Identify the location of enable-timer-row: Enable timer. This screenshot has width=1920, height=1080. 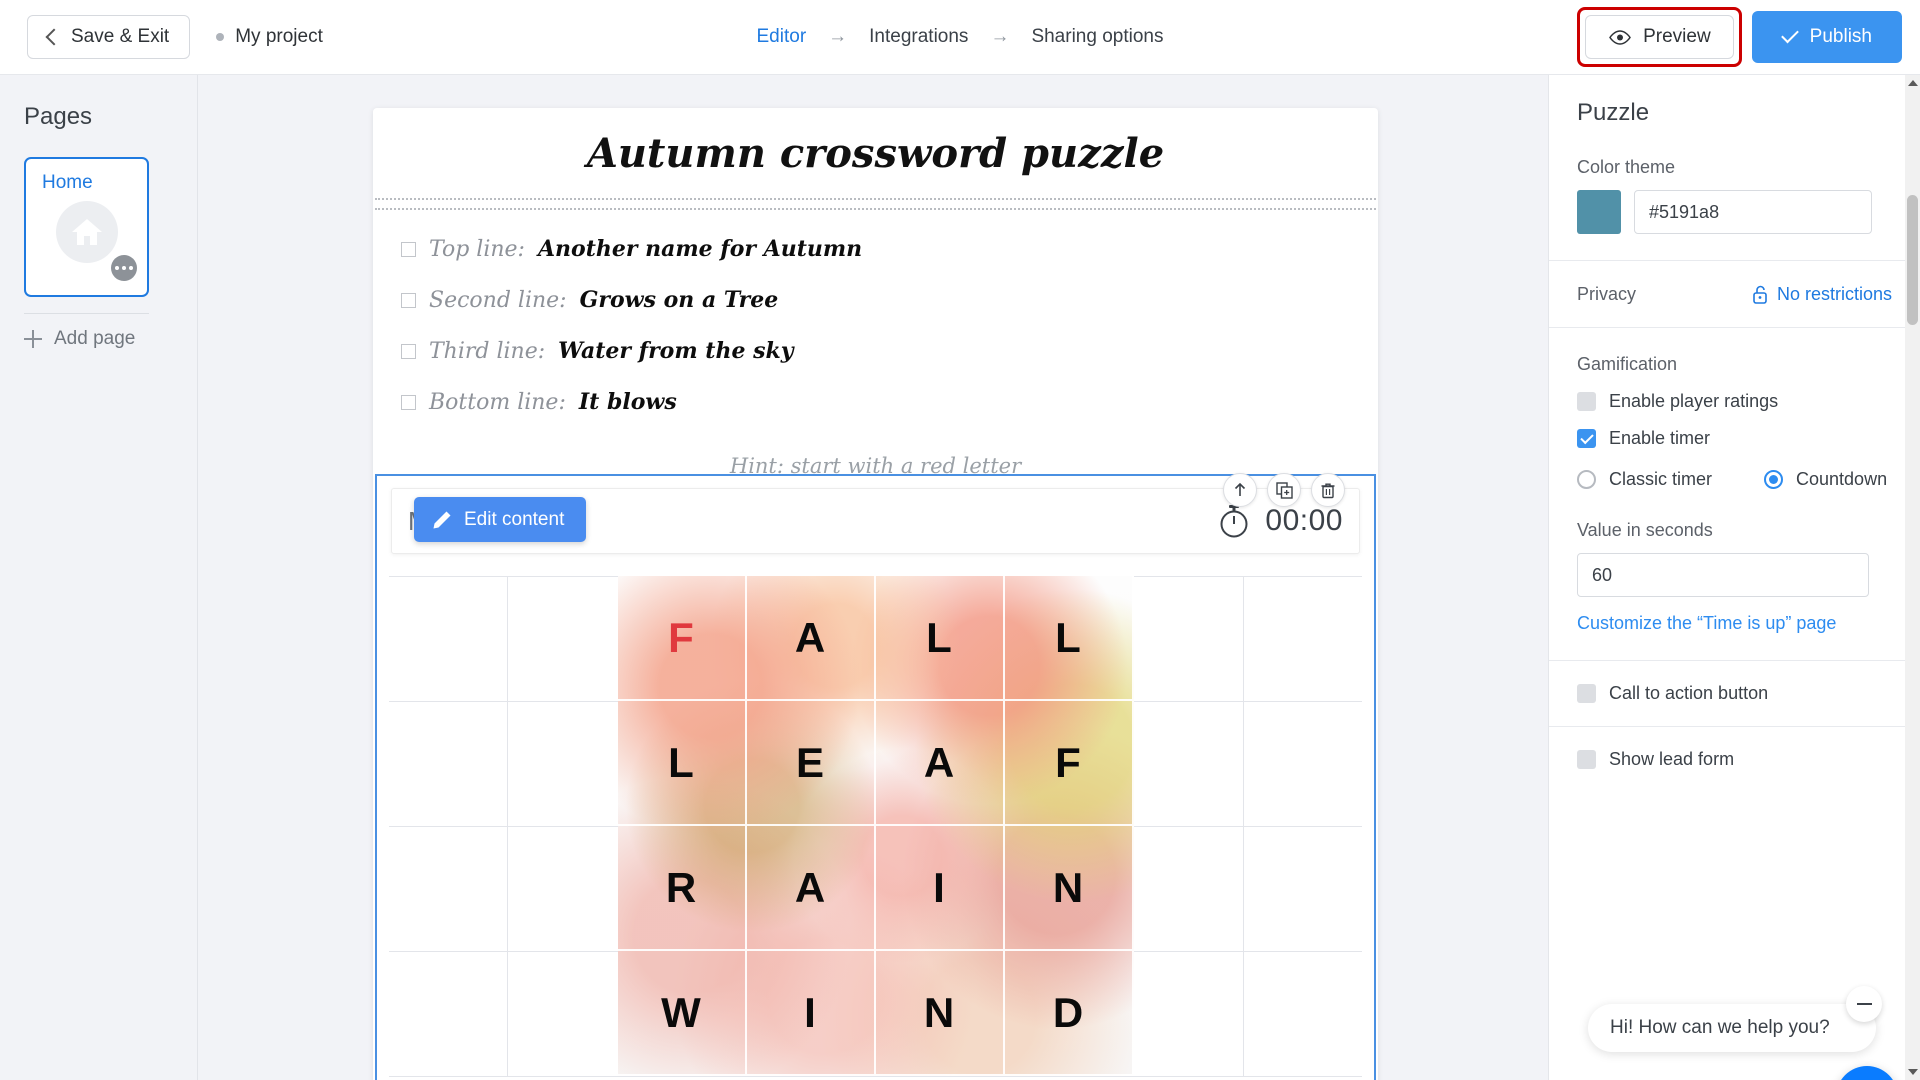
(1748, 438).